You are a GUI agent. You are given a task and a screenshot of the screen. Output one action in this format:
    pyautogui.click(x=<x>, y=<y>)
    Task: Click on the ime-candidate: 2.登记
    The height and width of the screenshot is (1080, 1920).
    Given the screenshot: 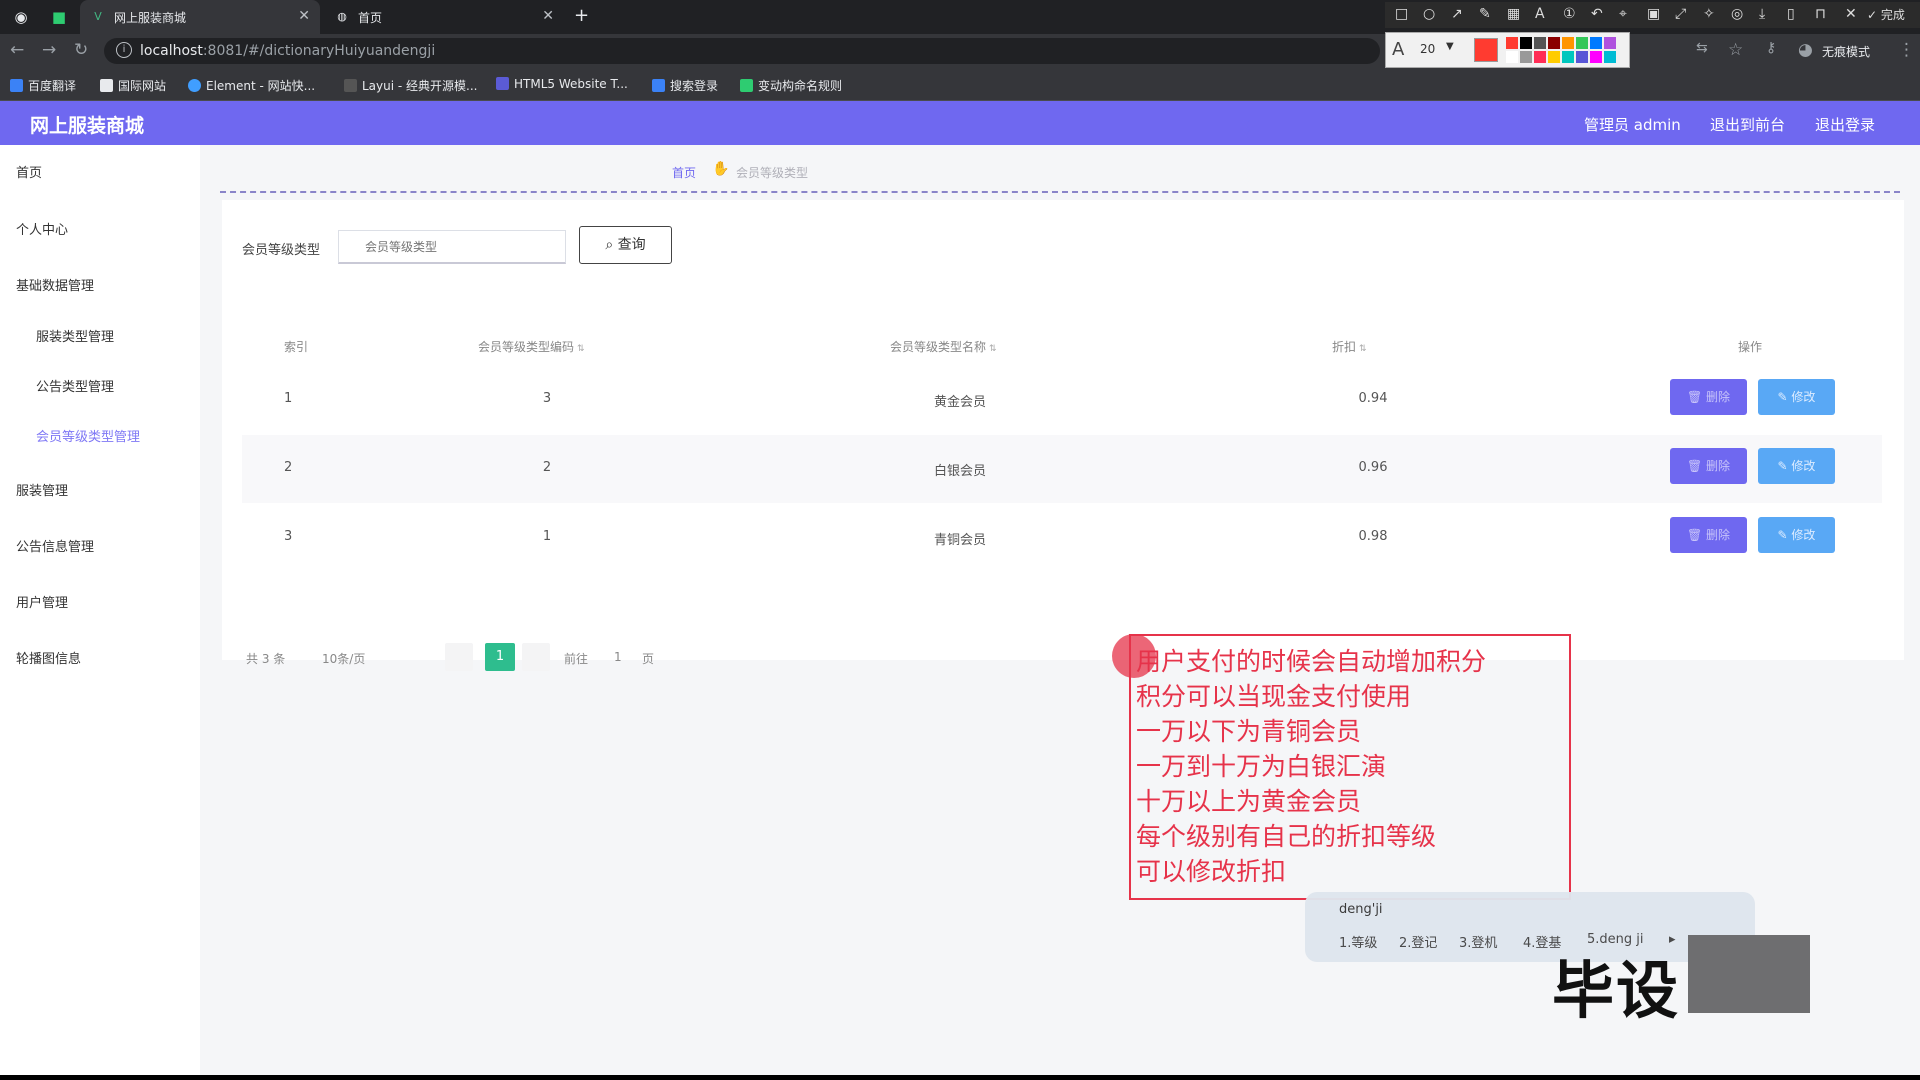 What is the action you would take?
    pyautogui.click(x=1418, y=941)
    